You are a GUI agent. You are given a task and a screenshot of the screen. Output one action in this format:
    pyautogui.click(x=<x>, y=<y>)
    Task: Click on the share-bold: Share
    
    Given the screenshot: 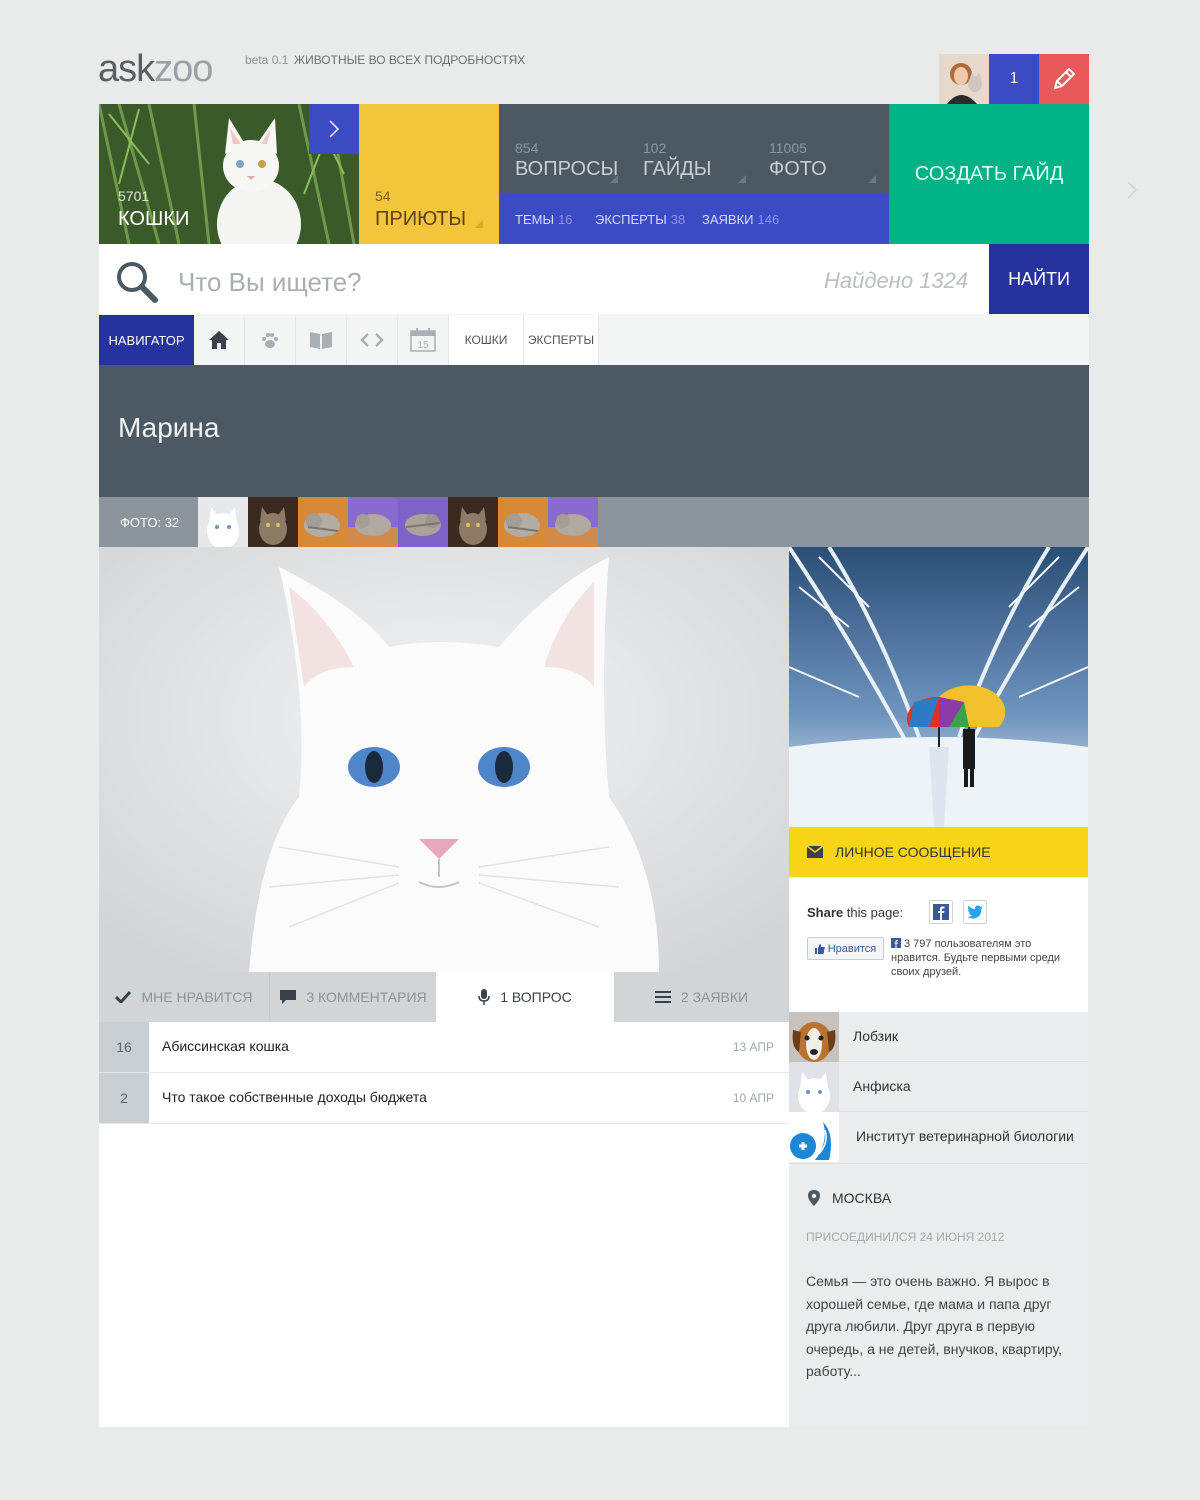 What is the action you would take?
    pyautogui.click(x=825, y=912)
    